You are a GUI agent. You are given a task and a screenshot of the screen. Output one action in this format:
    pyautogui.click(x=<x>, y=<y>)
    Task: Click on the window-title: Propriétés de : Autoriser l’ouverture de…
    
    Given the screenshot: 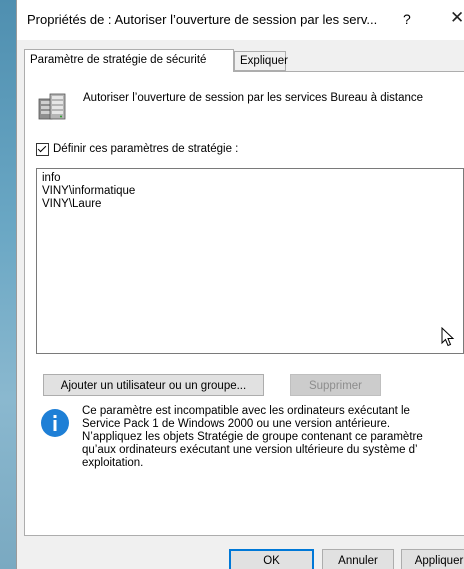 What is the action you would take?
    pyautogui.click(x=202, y=19)
    